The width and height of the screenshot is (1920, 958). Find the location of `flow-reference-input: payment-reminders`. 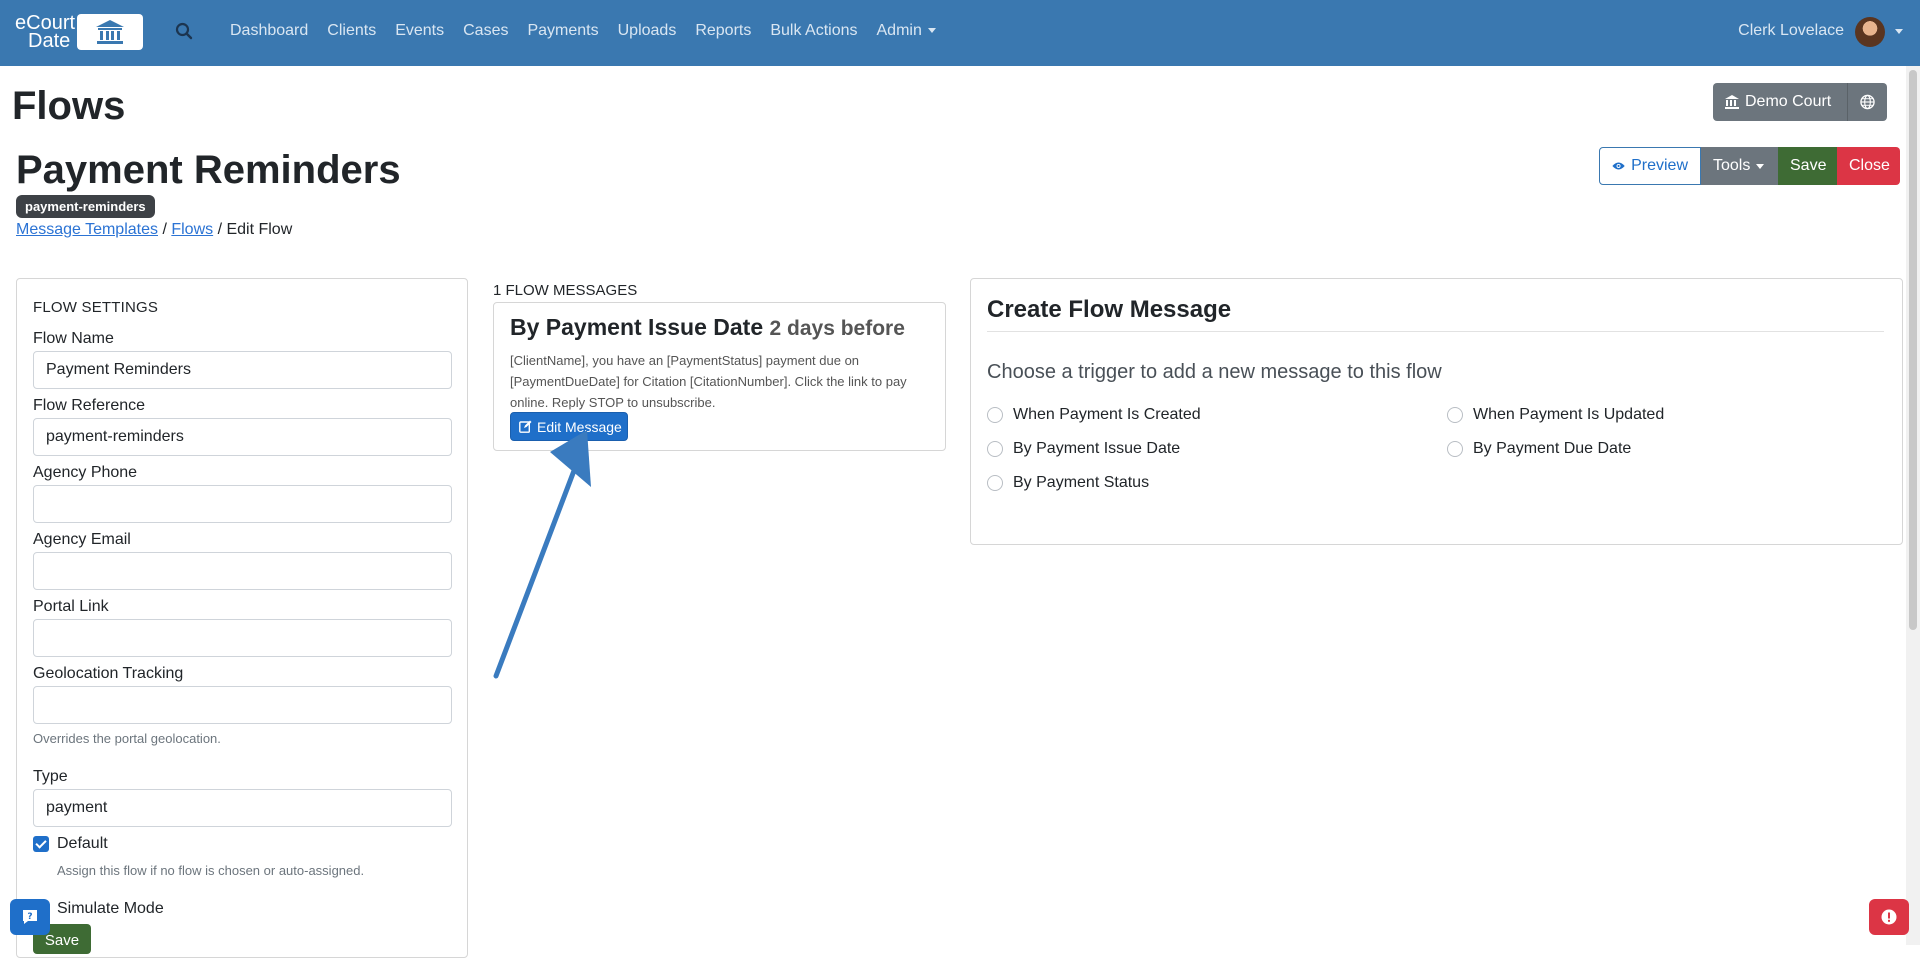

flow-reference-input: payment-reminders is located at coordinates (242, 437).